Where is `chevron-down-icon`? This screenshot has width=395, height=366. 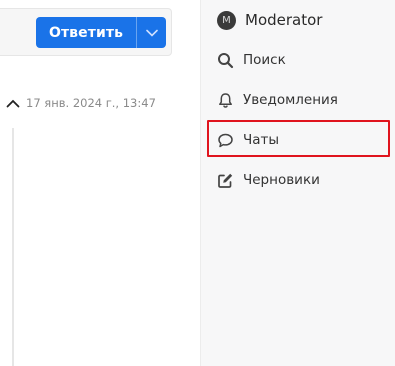 chevron-down-icon is located at coordinates (151, 33).